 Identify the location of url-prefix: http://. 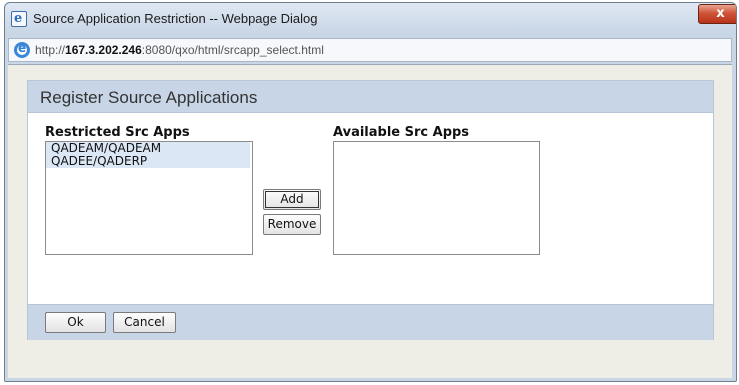
(50, 50).